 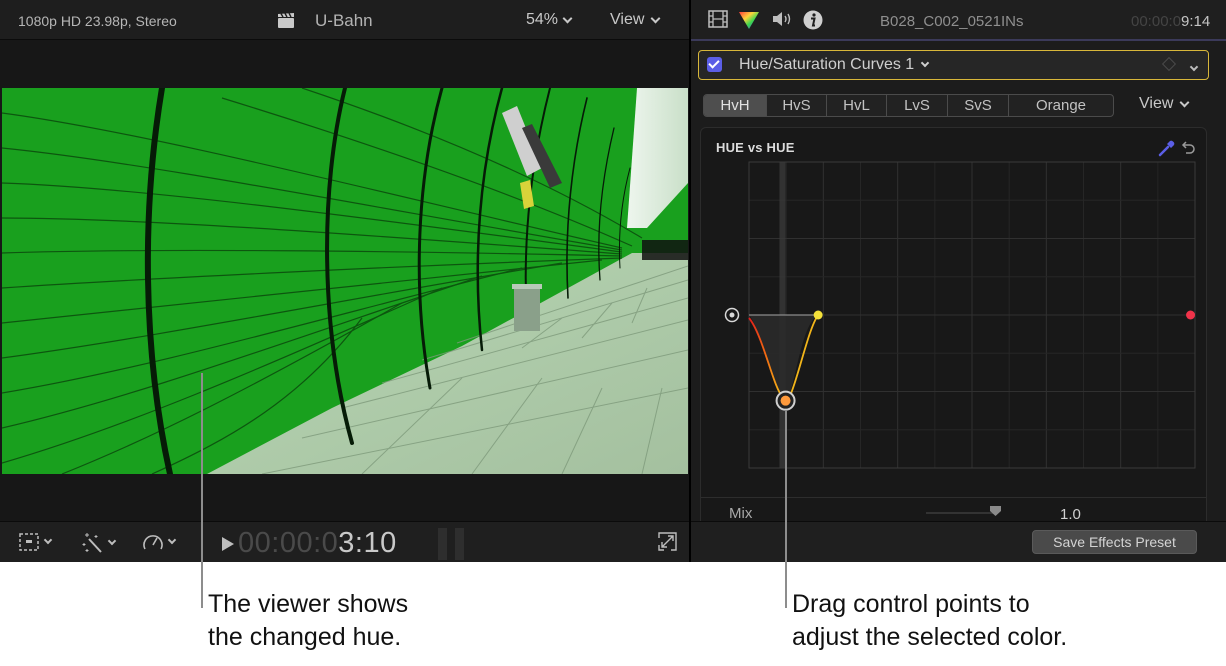 What do you see at coordinates (542, 19) in the screenshot?
I see `zoom-level: 54%` at bounding box center [542, 19].